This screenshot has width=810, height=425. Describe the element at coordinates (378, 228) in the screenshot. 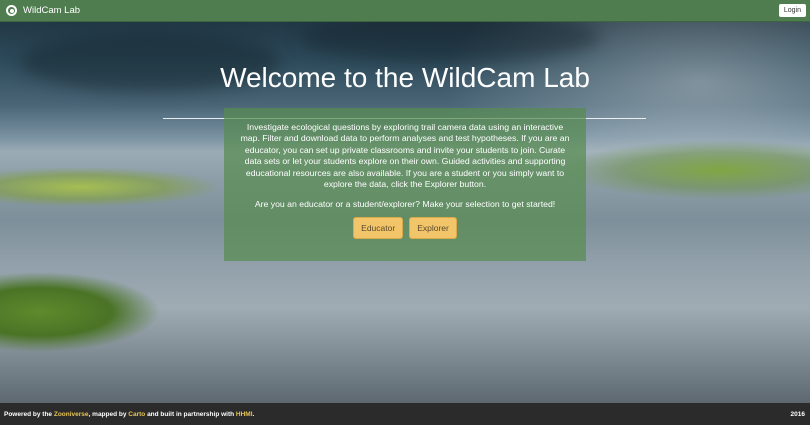

I see `educator-button: Educator` at that location.